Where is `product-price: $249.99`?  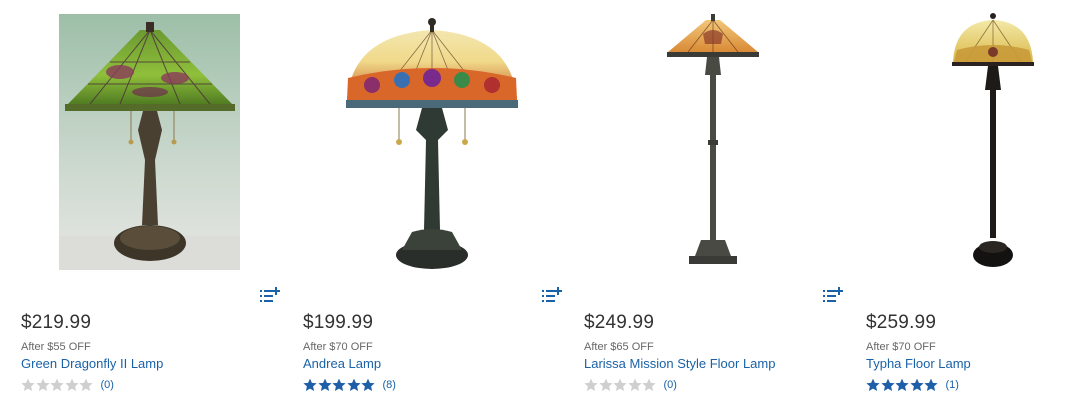
product-price: $249.99 is located at coordinates (619, 322).